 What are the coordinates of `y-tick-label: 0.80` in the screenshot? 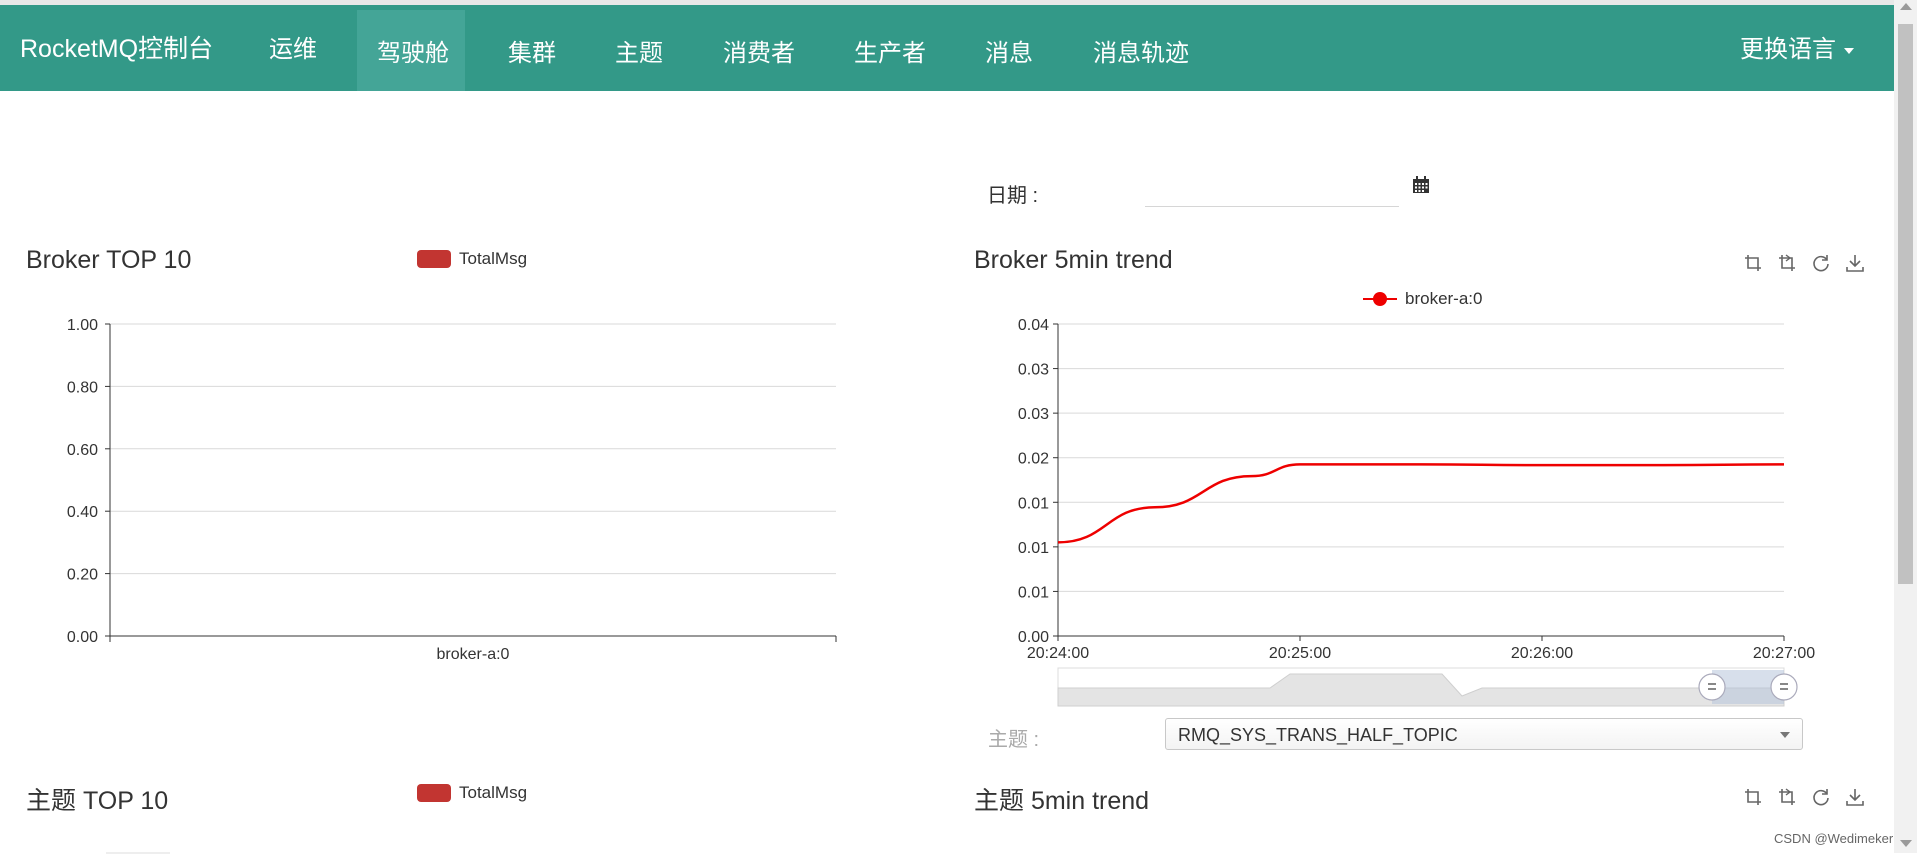 It's located at (82, 387).